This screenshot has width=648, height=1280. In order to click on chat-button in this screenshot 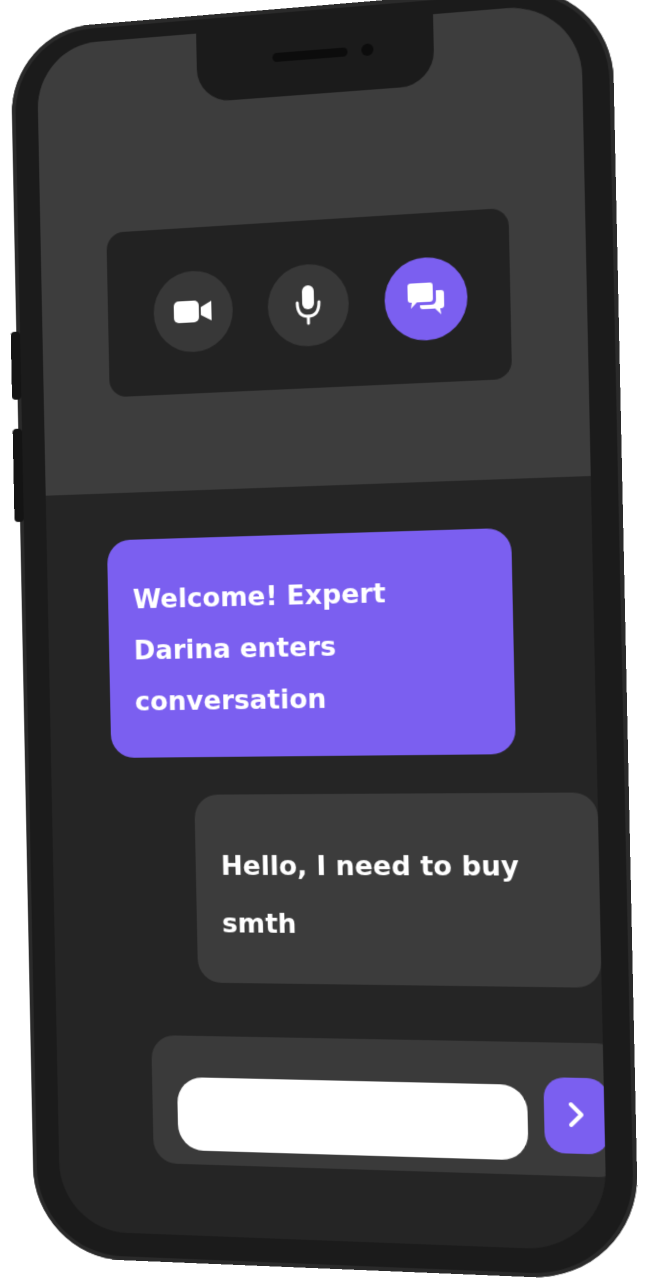, I will do `click(426, 299)`.